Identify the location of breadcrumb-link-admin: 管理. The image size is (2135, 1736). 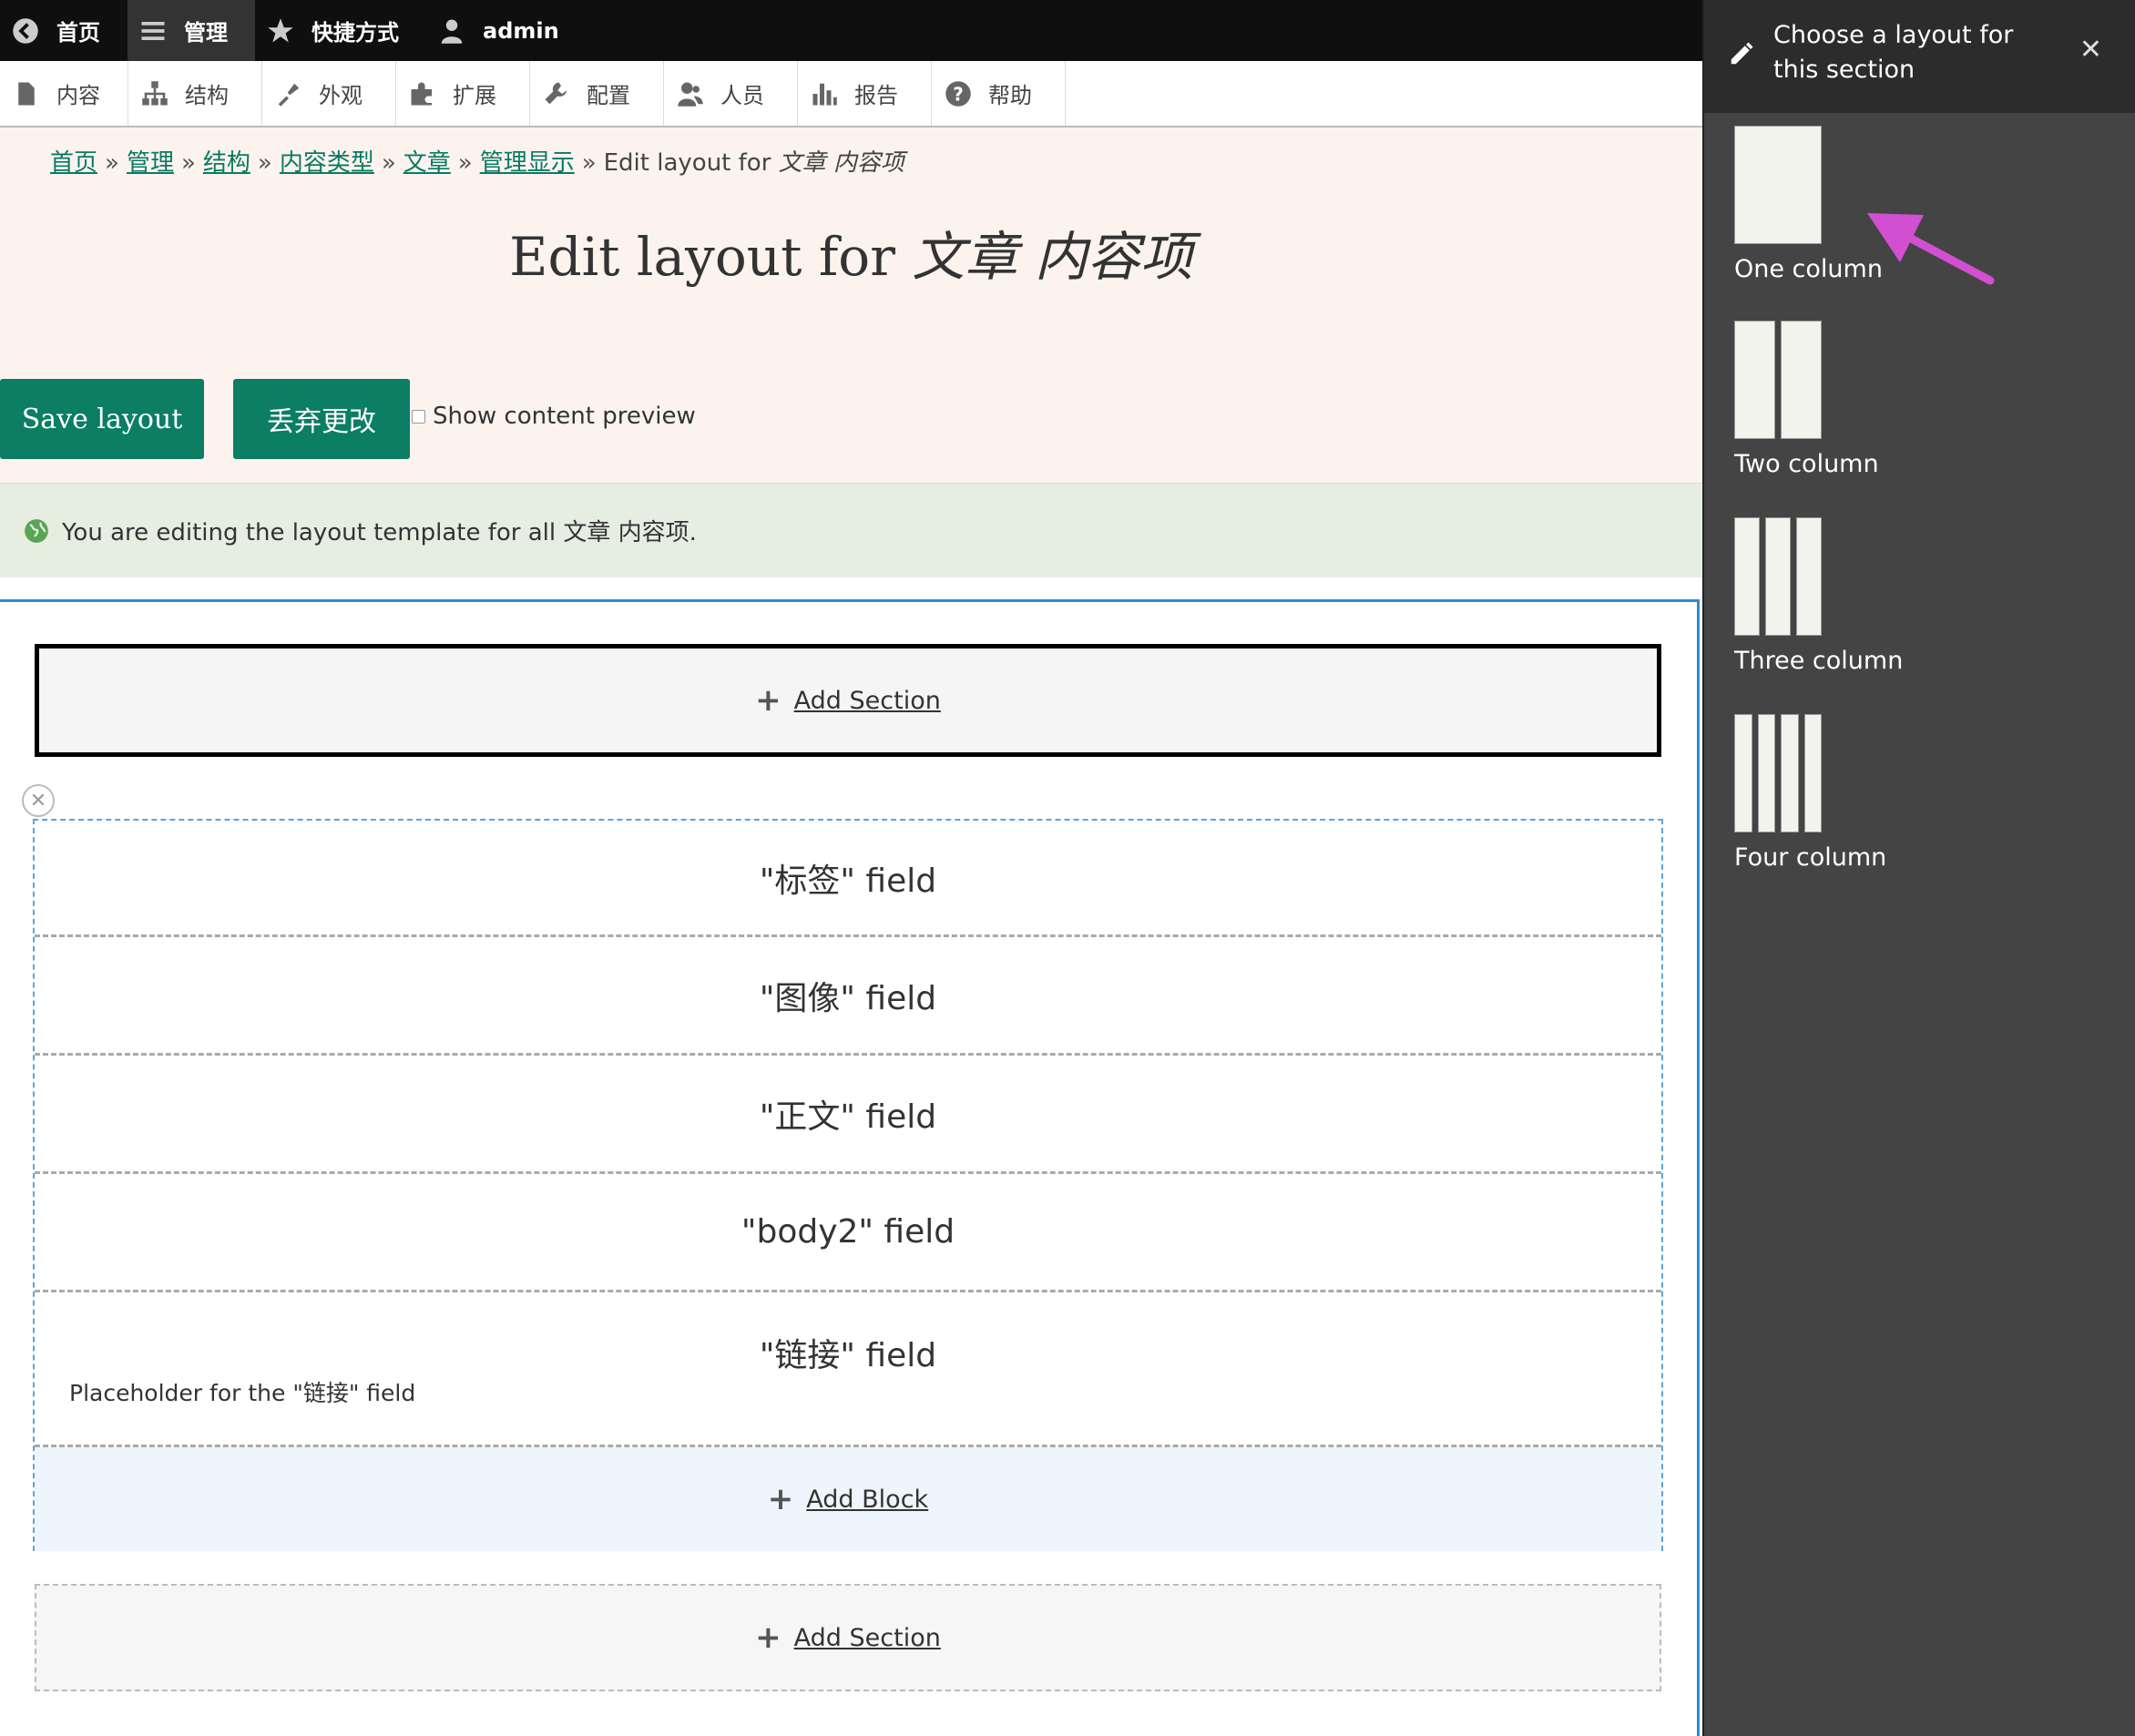
(150, 163).